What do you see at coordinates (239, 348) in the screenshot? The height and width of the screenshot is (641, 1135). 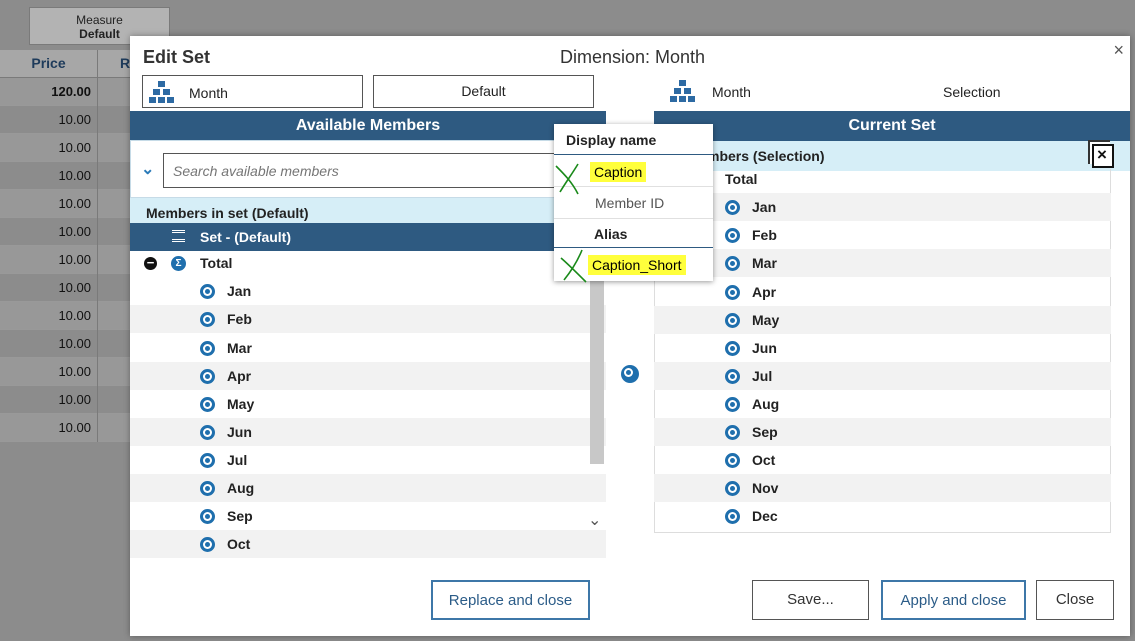 I see `member-label: Mar` at bounding box center [239, 348].